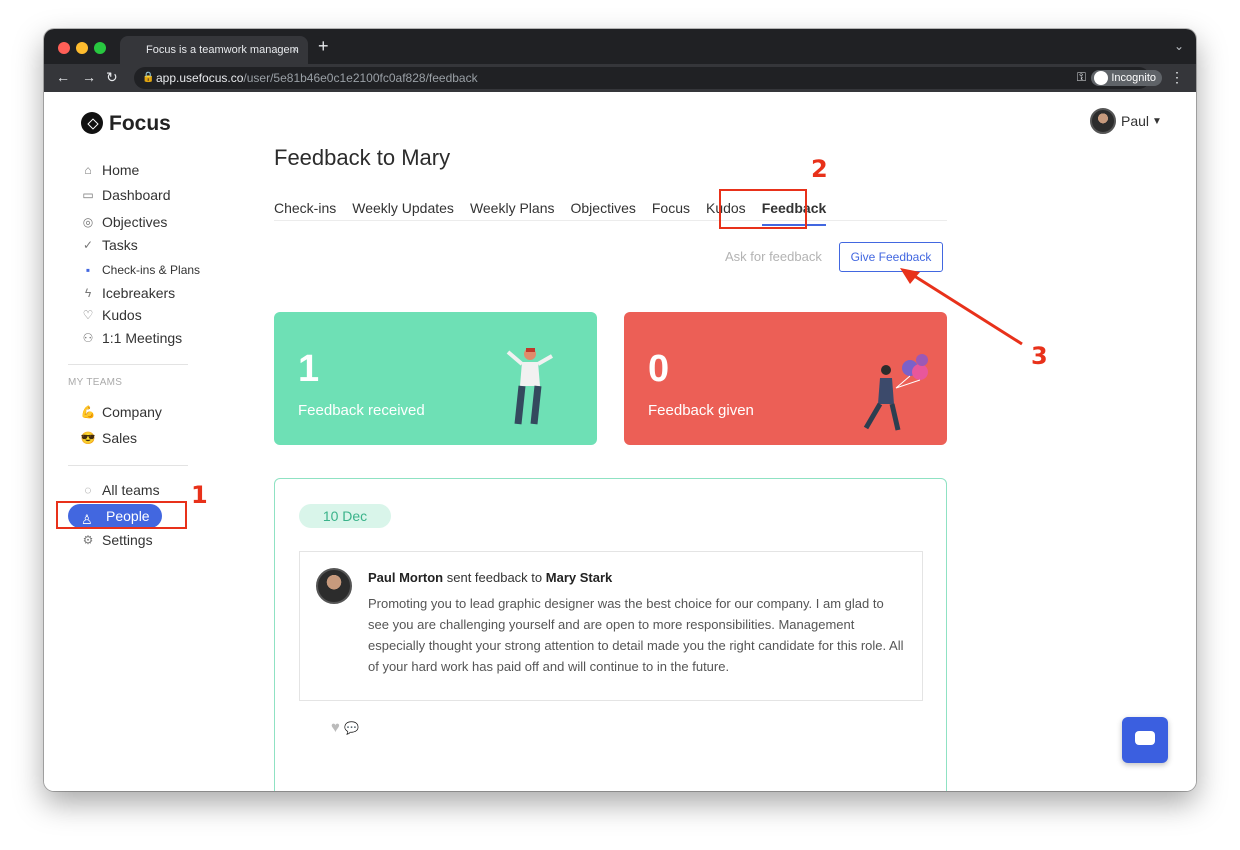 Image resolution: width=1240 pixels, height=850 pixels. Describe the element at coordinates (701, 410) in the screenshot. I see `feedback-given-label: Feedback given` at that location.